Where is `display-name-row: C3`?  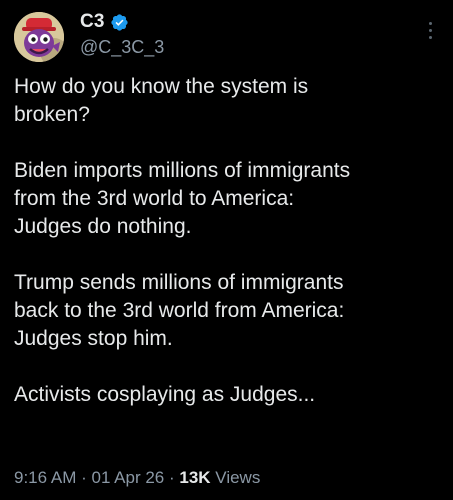
display-name-row: C3 is located at coordinates (122, 22).